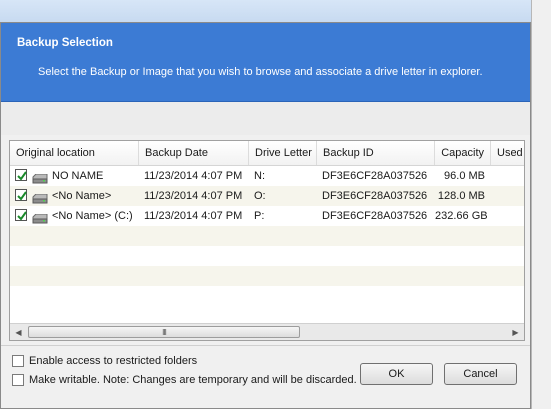 This screenshot has width=551, height=409. What do you see at coordinates (463, 153) in the screenshot?
I see `column-header-capacity: Capacity` at bounding box center [463, 153].